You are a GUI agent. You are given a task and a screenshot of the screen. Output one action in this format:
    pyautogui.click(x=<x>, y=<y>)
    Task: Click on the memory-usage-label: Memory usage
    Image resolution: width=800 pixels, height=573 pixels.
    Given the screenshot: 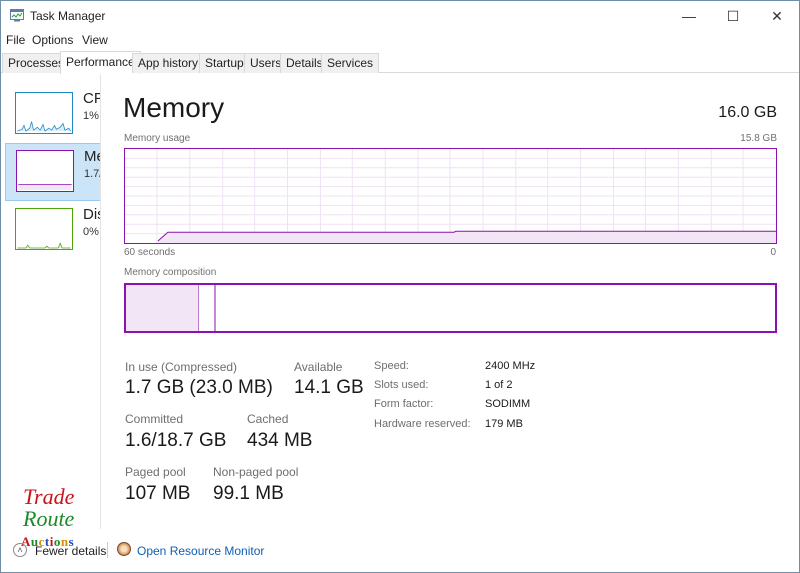 What is the action you would take?
    pyautogui.click(x=157, y=138)
    